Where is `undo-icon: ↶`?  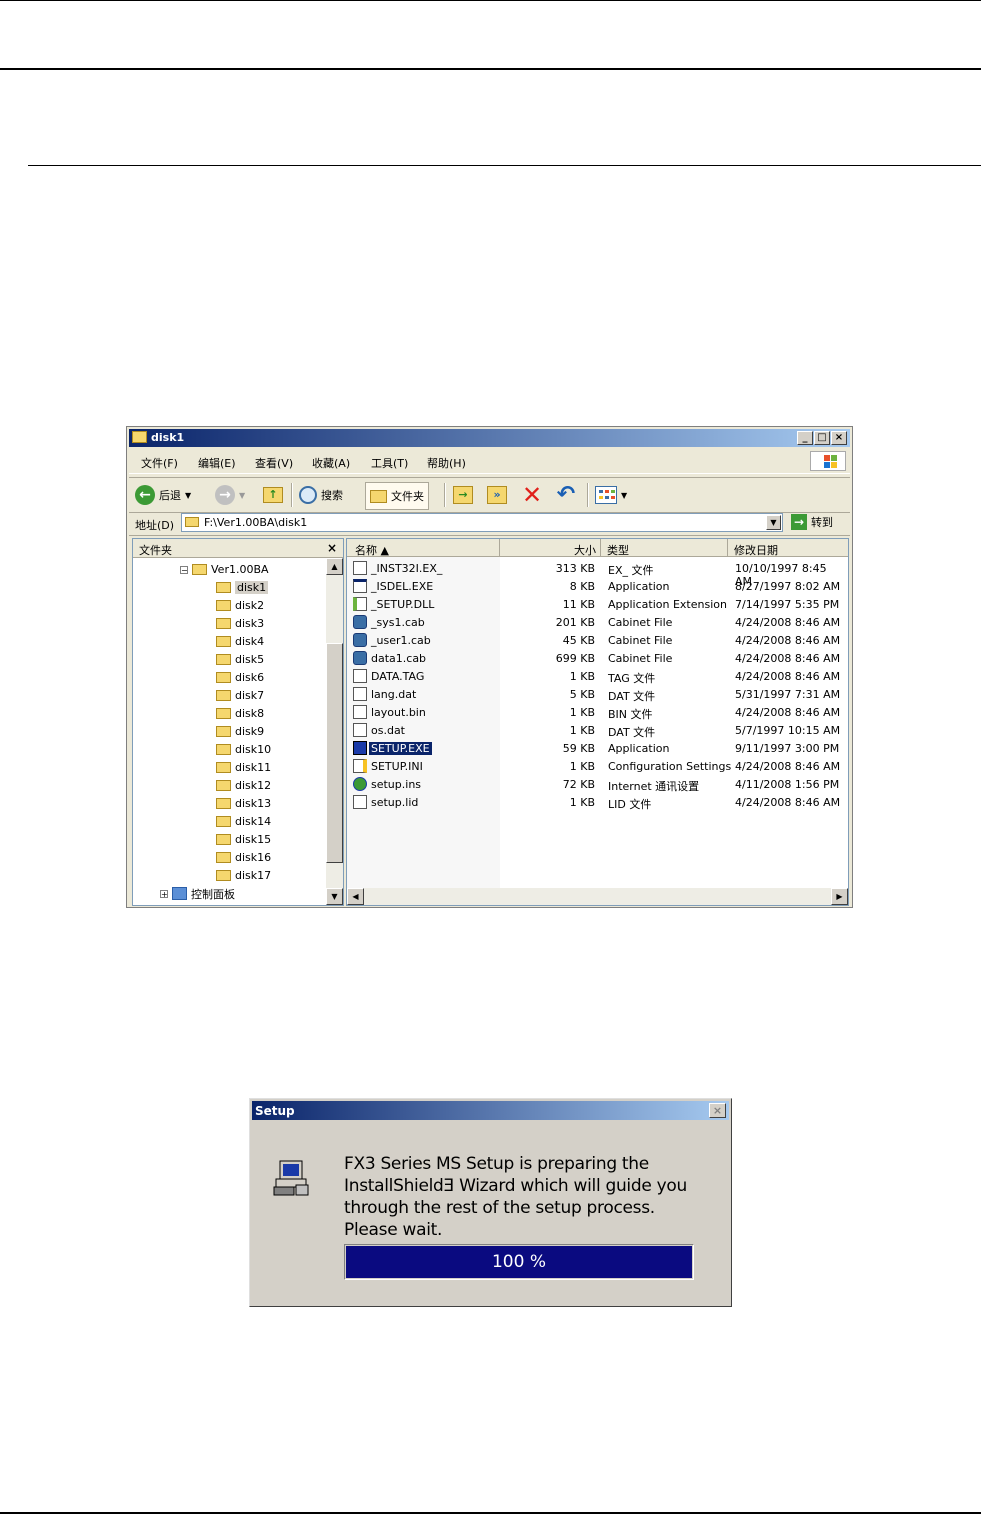
undo-icon: ↶ is located at coordinates (566, 494).